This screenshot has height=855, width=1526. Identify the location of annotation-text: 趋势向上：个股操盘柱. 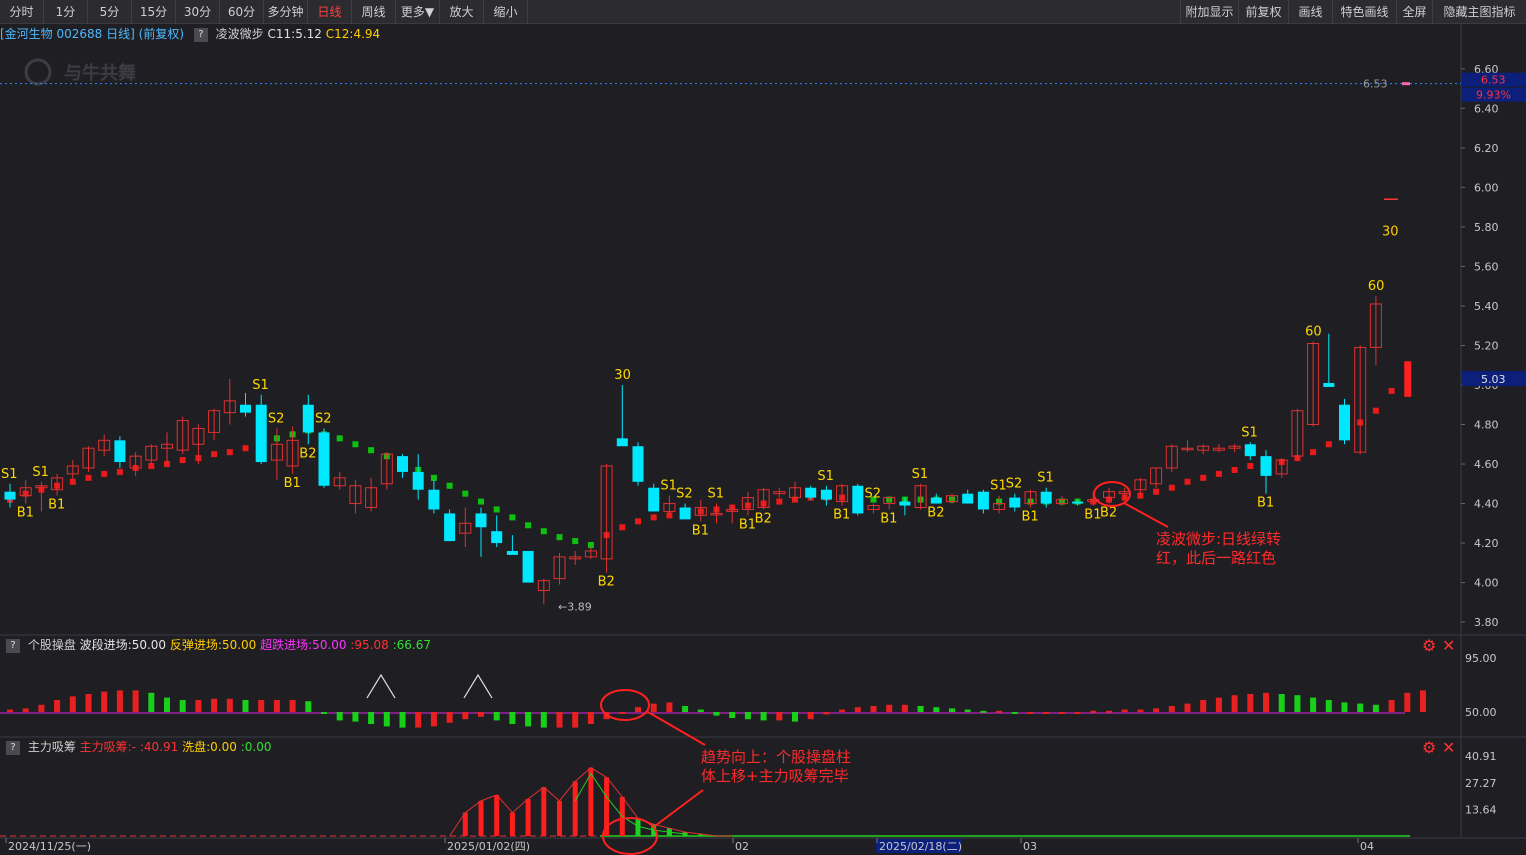
(776, 757).